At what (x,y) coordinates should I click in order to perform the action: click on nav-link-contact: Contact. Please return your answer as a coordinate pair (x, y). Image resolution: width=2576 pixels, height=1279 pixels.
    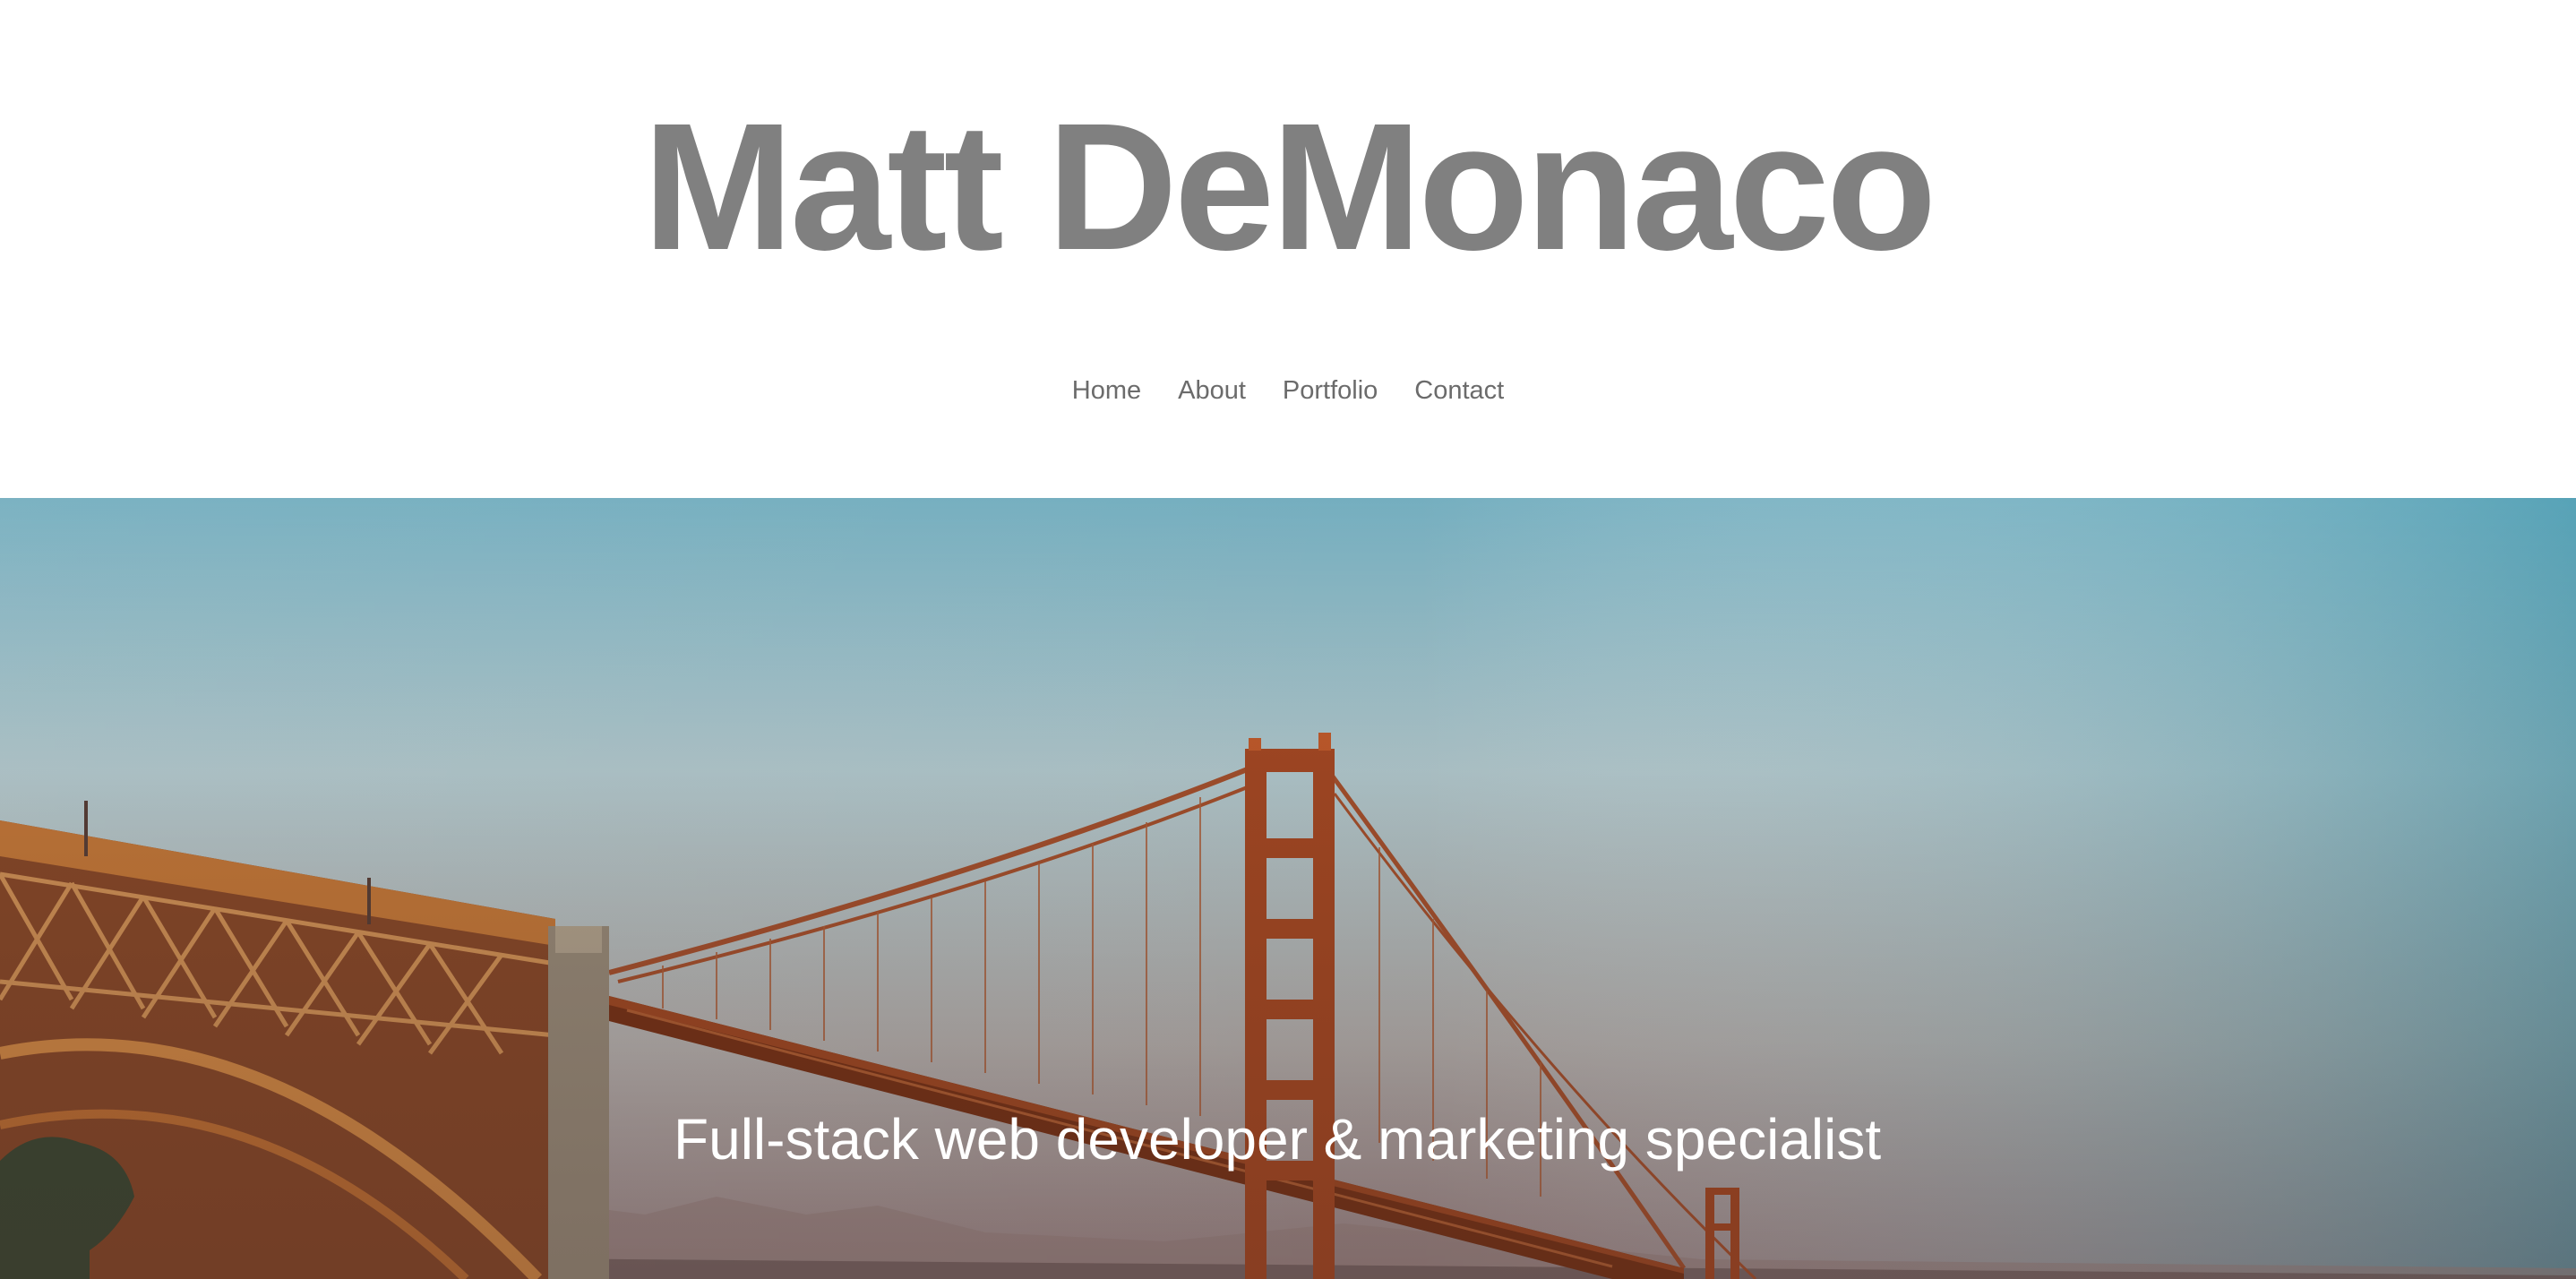
    Looking at the image, I should click on (1459, 390).